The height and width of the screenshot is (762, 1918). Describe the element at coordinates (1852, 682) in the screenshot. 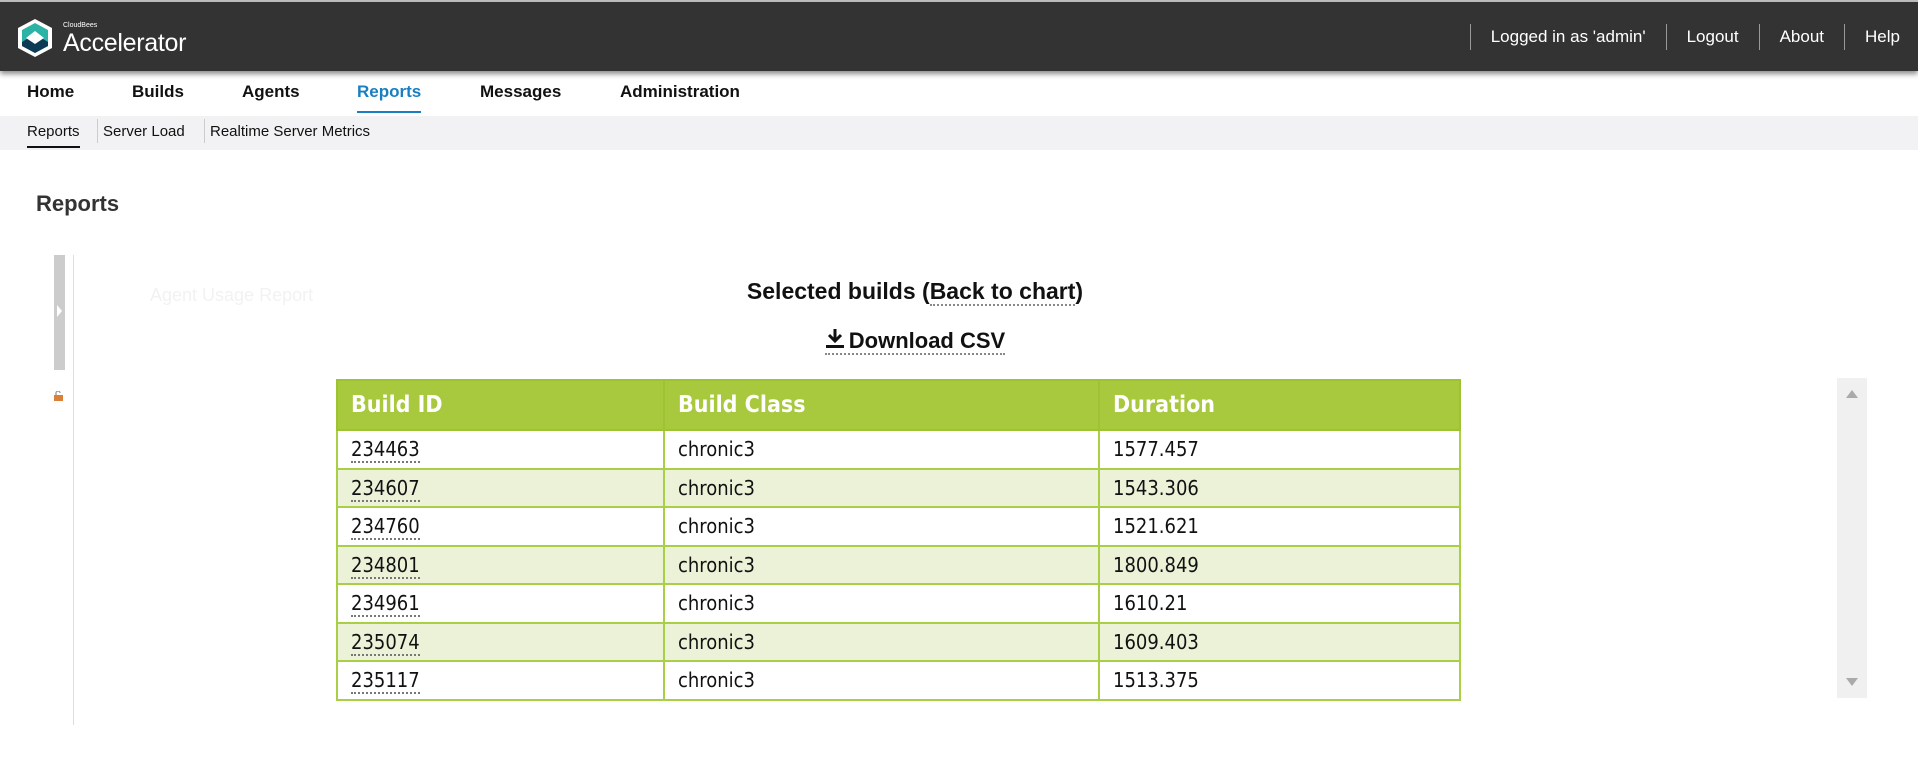

I see `scroll-down-icon` at that location.